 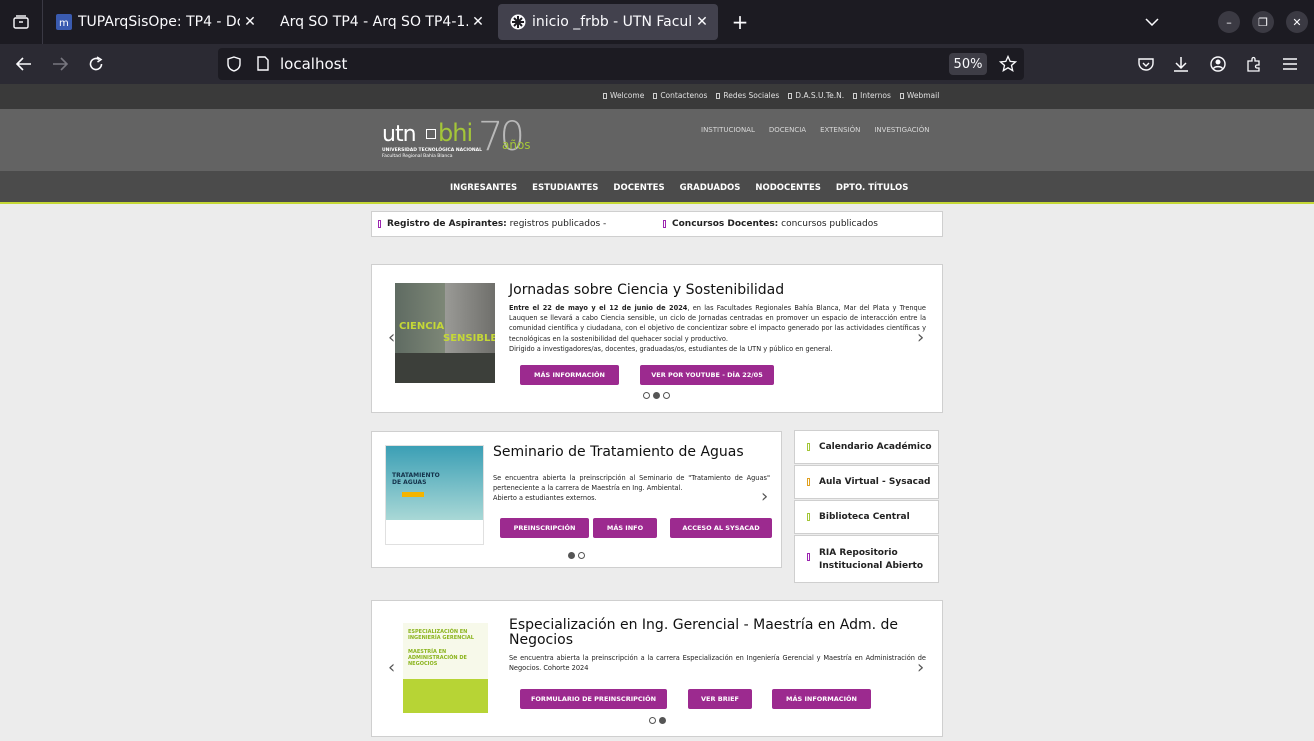 What do you see at coordinates (556, 224) in the screenshot?
I see `notice-text: registros publicados -` at bounding box center [556, 224].